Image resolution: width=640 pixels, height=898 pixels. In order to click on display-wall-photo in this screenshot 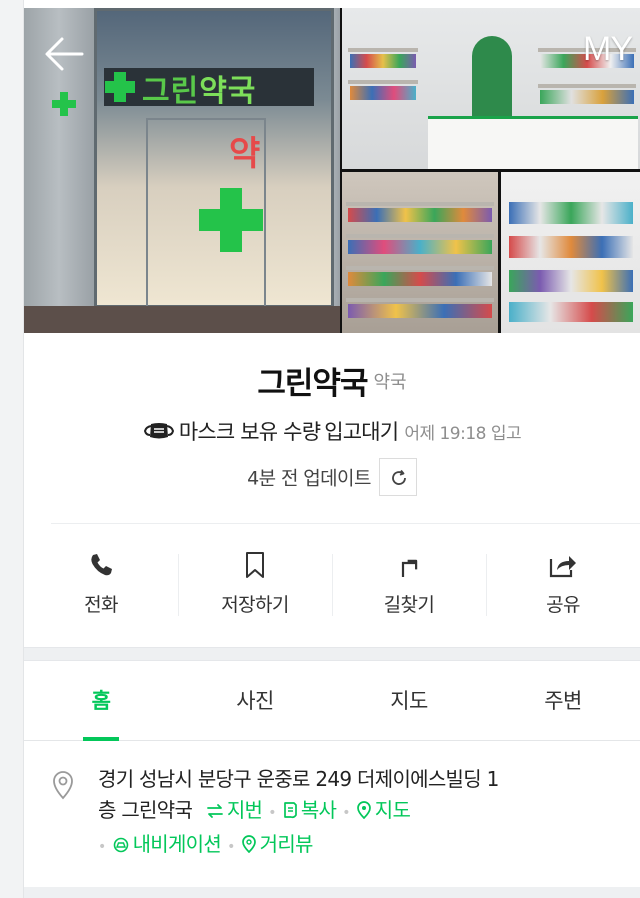, I will do `click(570, 252)`.